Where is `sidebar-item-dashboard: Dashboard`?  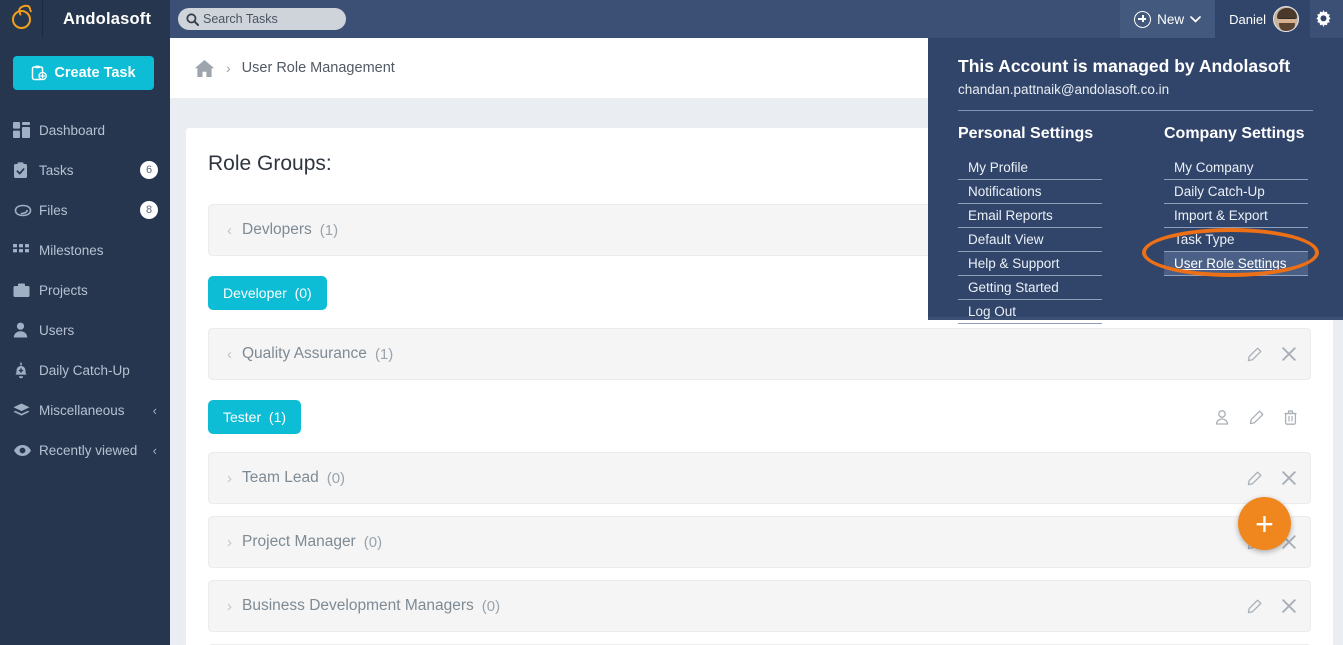 sidebar-item-dashboard: Dashboard is located at coordinates (85, 130).